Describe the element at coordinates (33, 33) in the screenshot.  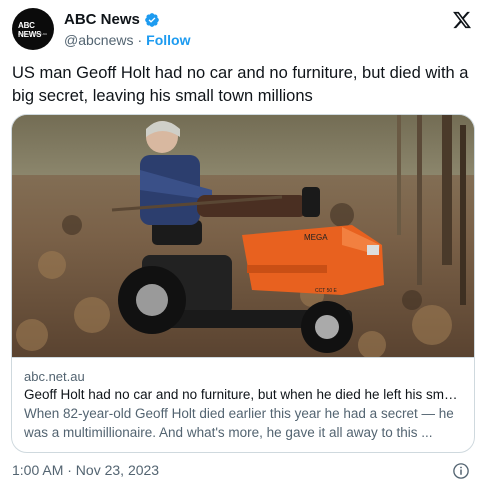
I see `avatar-logo-subtext: news.abc.net.au` at that location.